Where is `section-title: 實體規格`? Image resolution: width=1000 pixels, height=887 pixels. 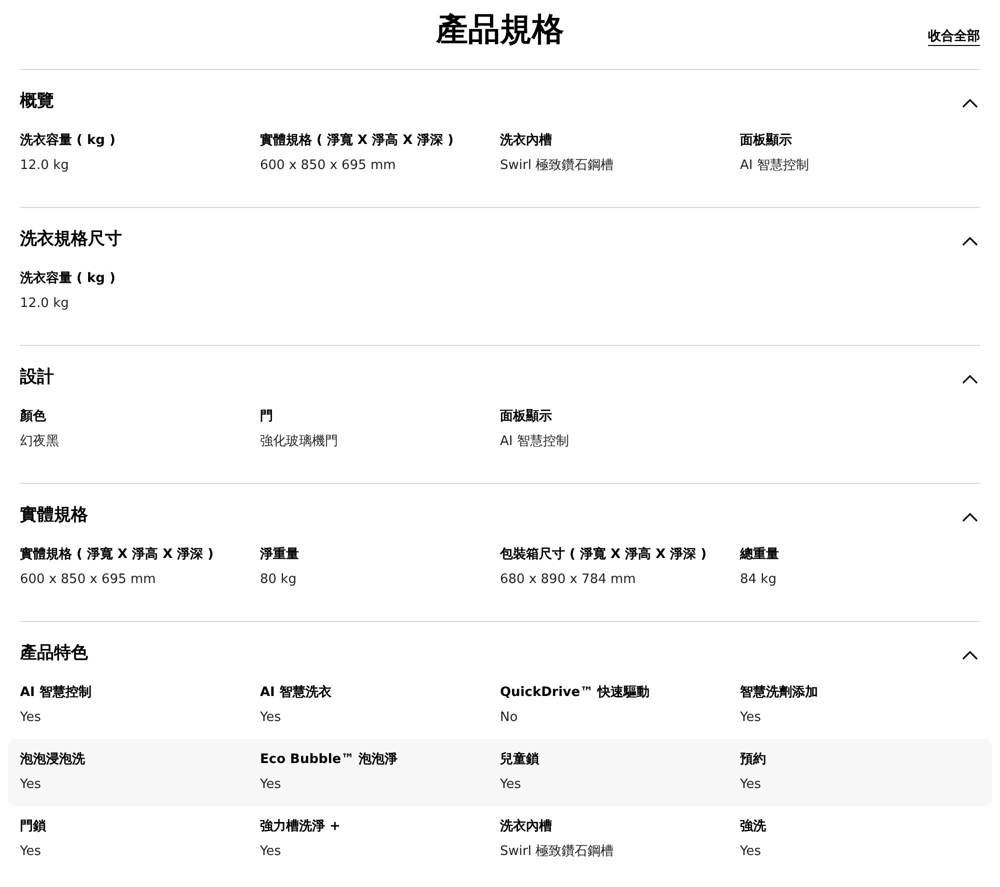 section-title: 實體規格 is located at coordinates (54, 515).